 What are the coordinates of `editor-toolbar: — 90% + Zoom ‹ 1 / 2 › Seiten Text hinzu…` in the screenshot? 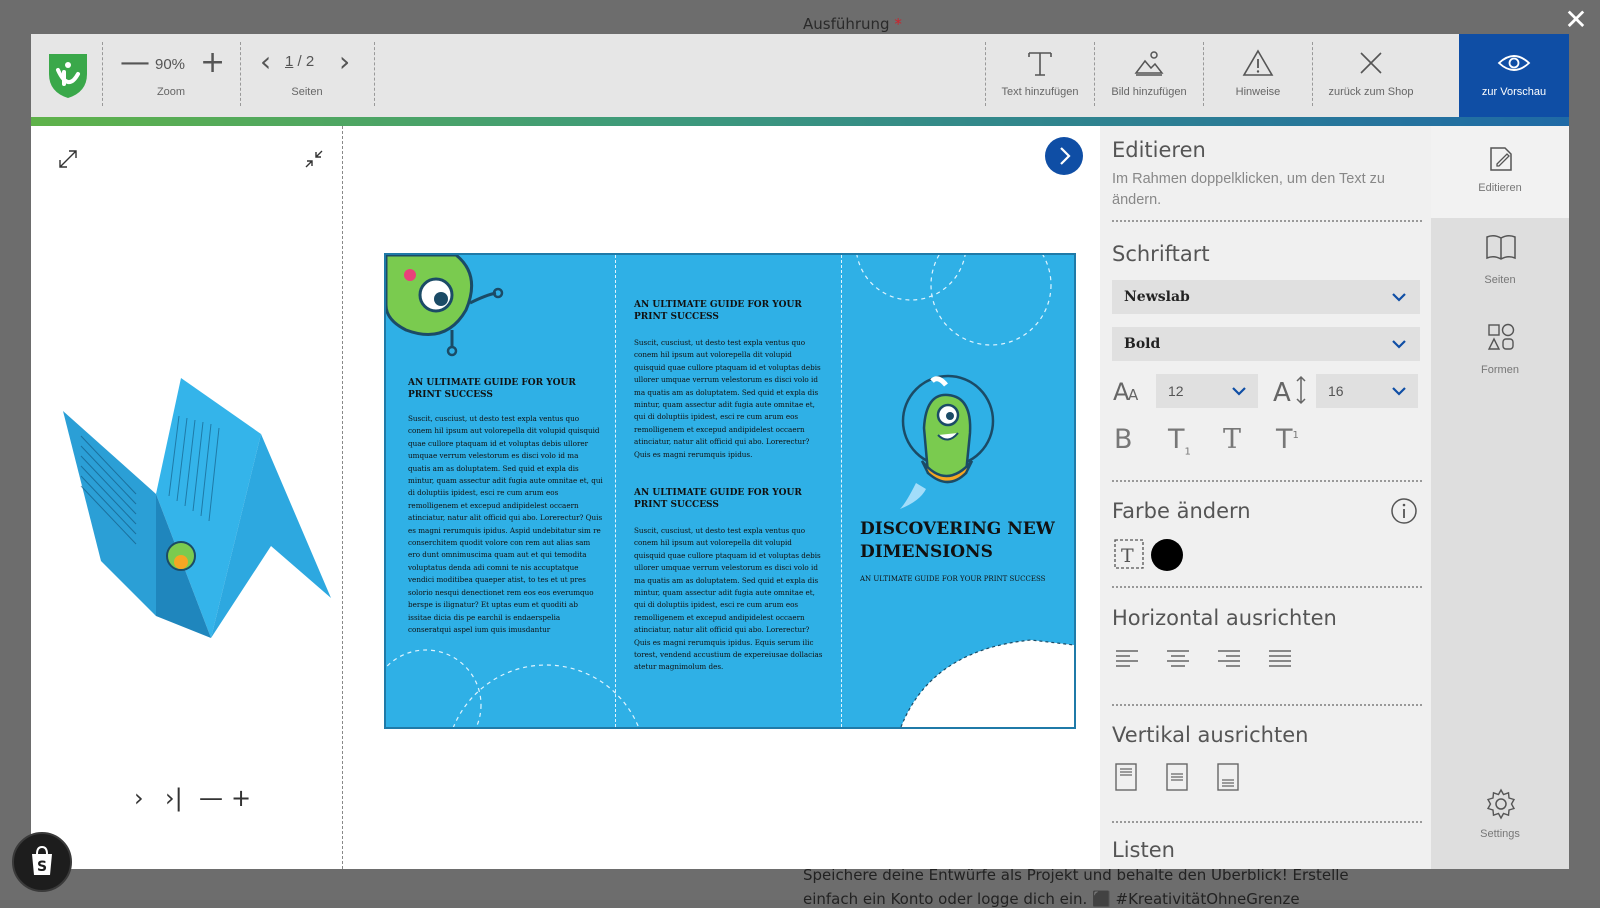 It's located at (800, 75).